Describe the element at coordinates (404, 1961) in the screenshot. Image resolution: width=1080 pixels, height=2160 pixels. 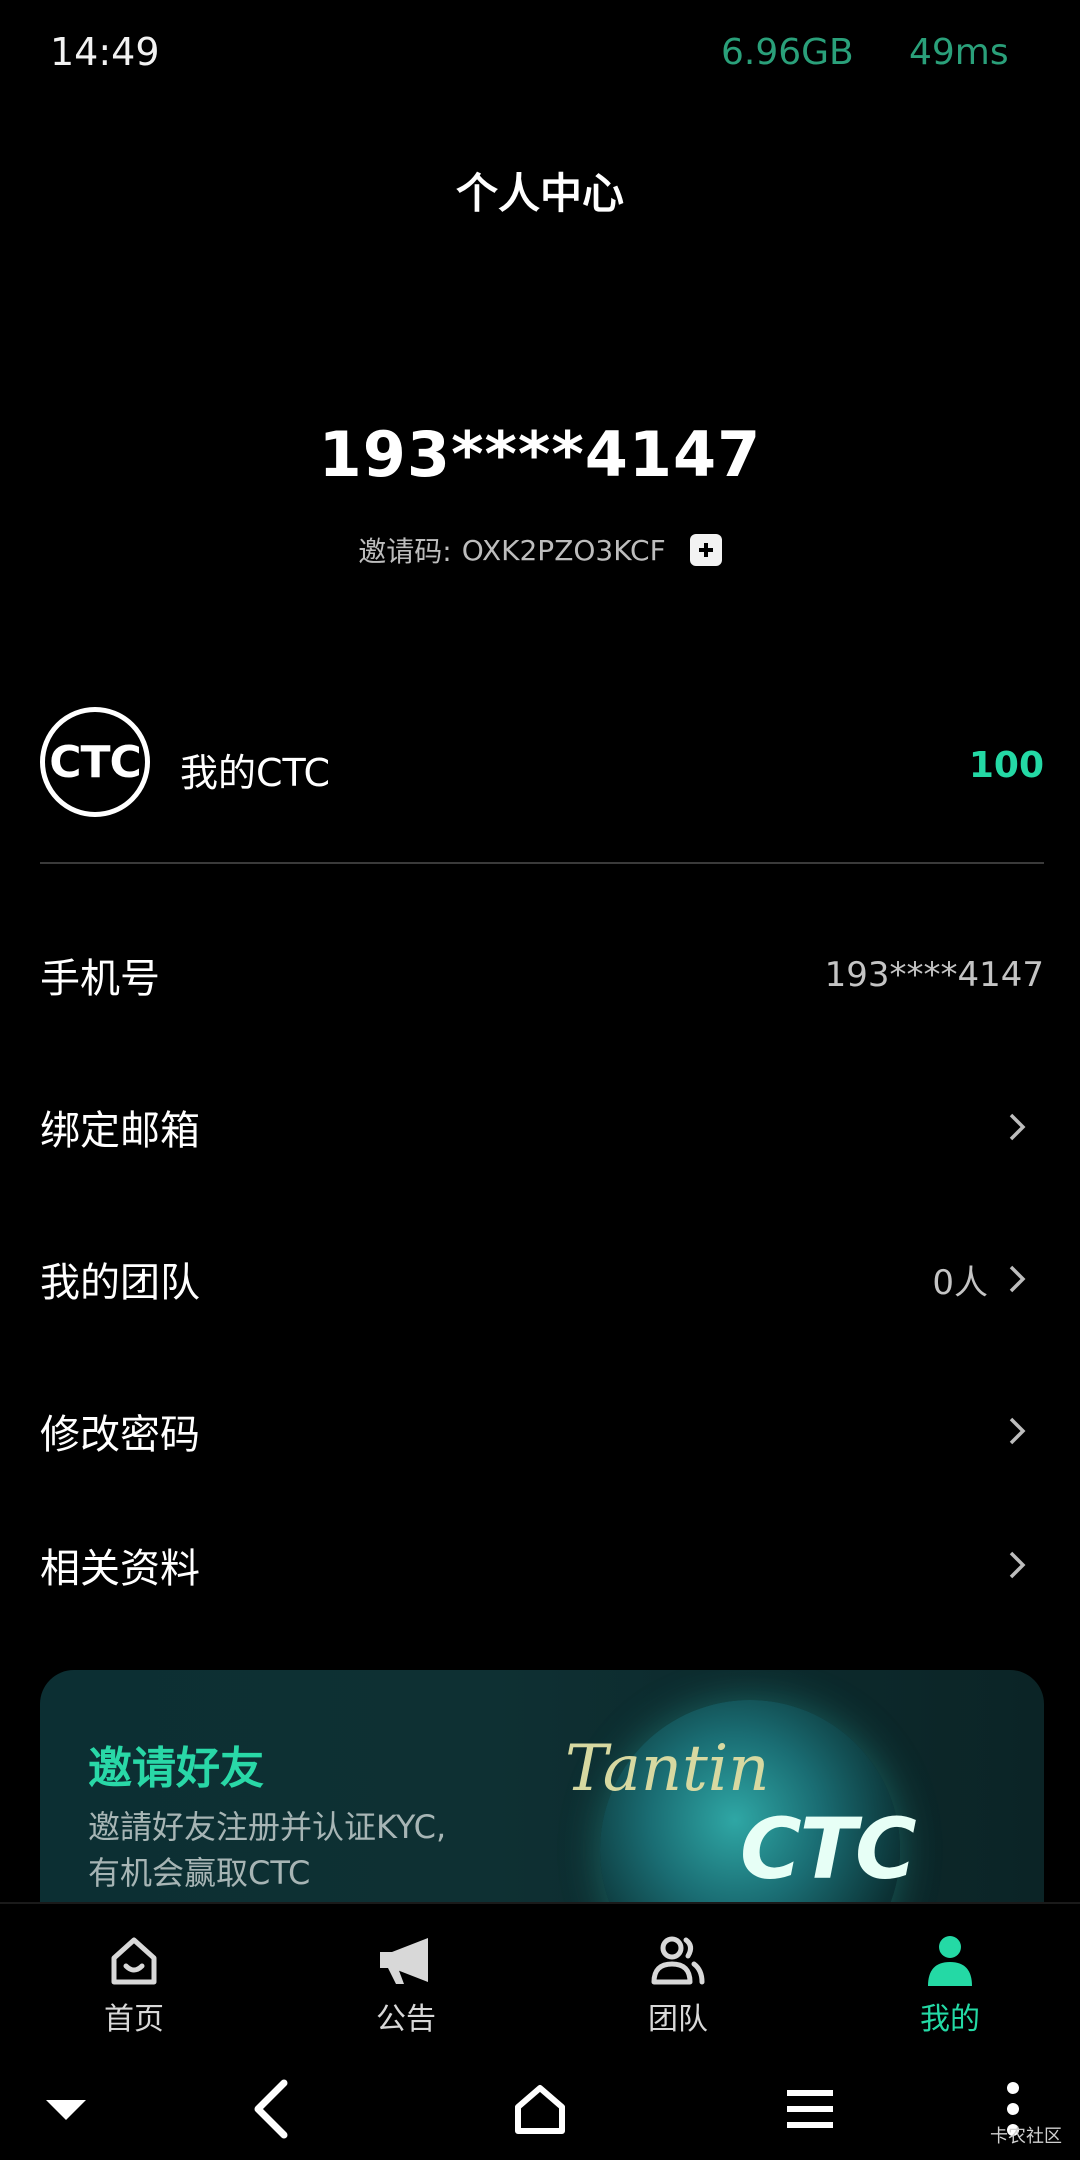
I see `megaphone-icon` at that location.